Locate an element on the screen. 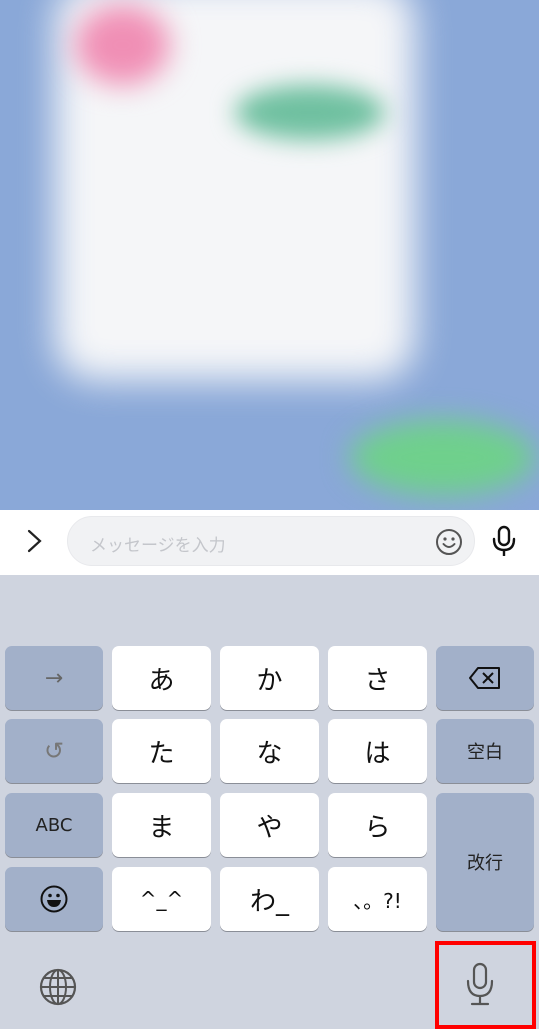 The image size is (539, 1029). blurred-bubble-sent is located at coordinates (442, 457).